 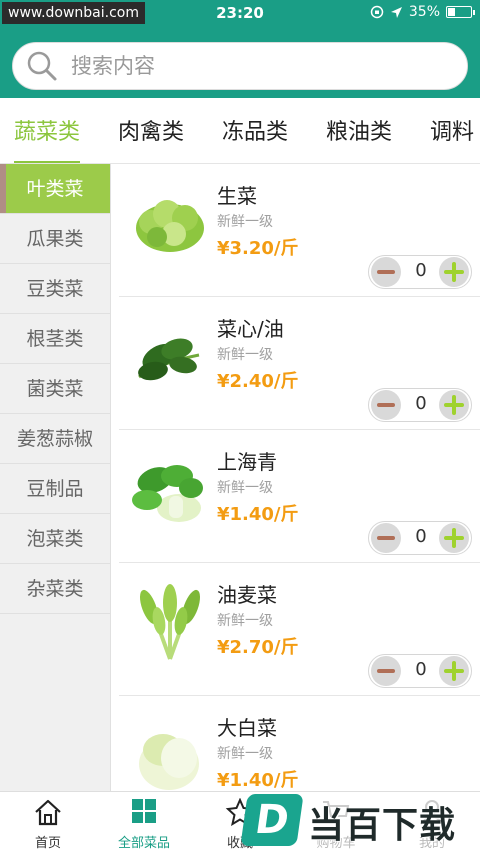 I want to click on choy-sum-icon, so click(x=169, y=359).